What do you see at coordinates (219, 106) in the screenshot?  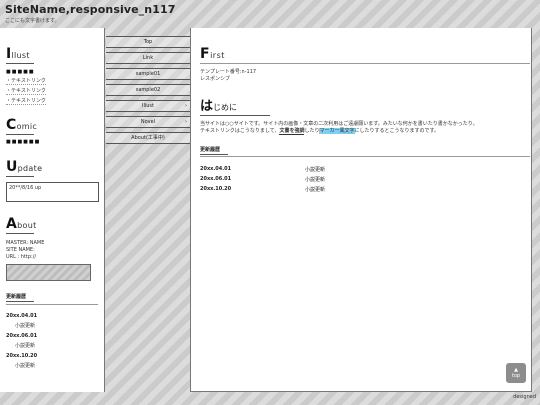 I see `intro-heading: はじめに` at bounding box center [219, 106].